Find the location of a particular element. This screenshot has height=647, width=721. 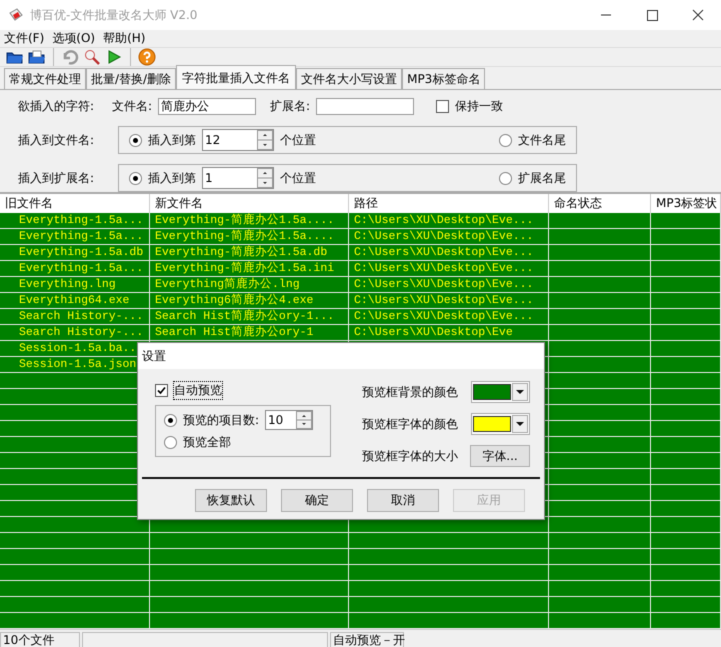

tab: 文件名大小写设置 is located at coordinates (349, 78).